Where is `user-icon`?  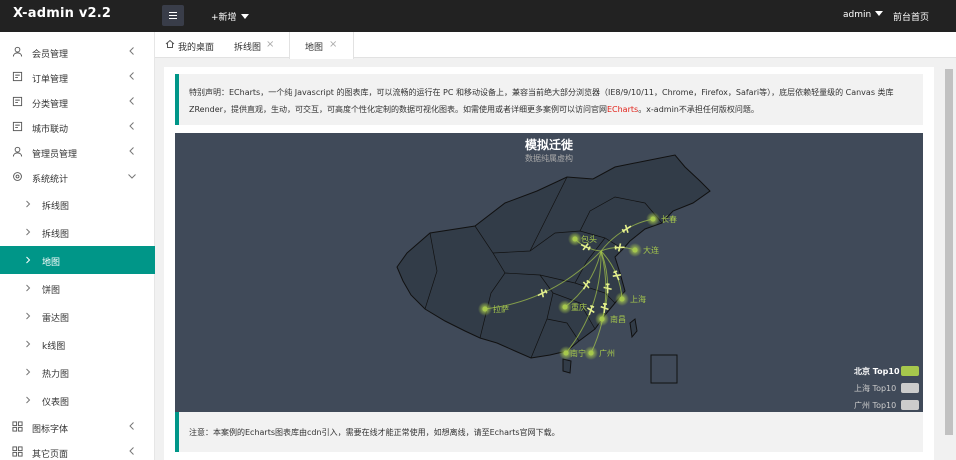 user-icon is located at coordinates (17, 51).